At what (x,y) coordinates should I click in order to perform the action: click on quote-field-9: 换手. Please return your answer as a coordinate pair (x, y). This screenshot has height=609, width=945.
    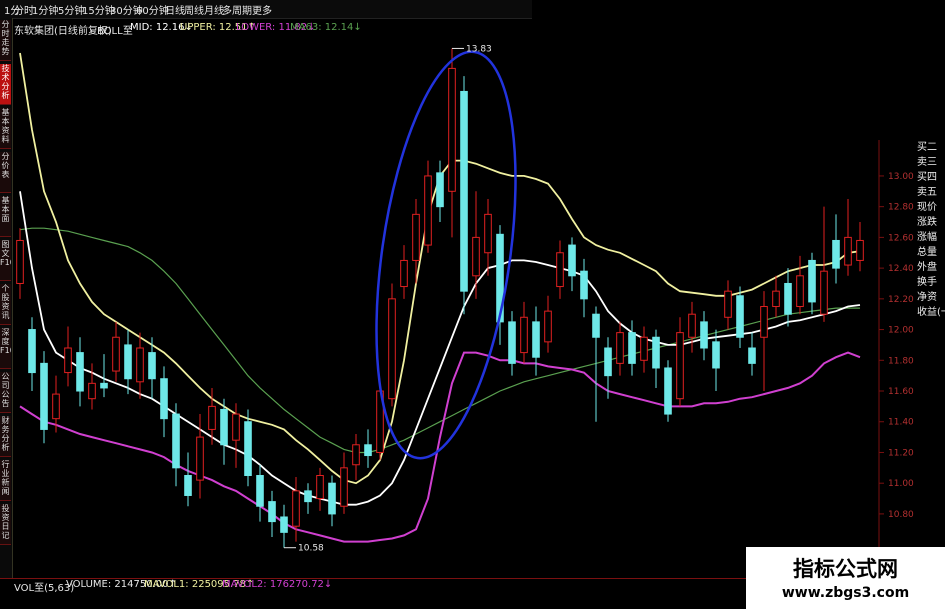
    Looking at the image, I should click on (927, 282).